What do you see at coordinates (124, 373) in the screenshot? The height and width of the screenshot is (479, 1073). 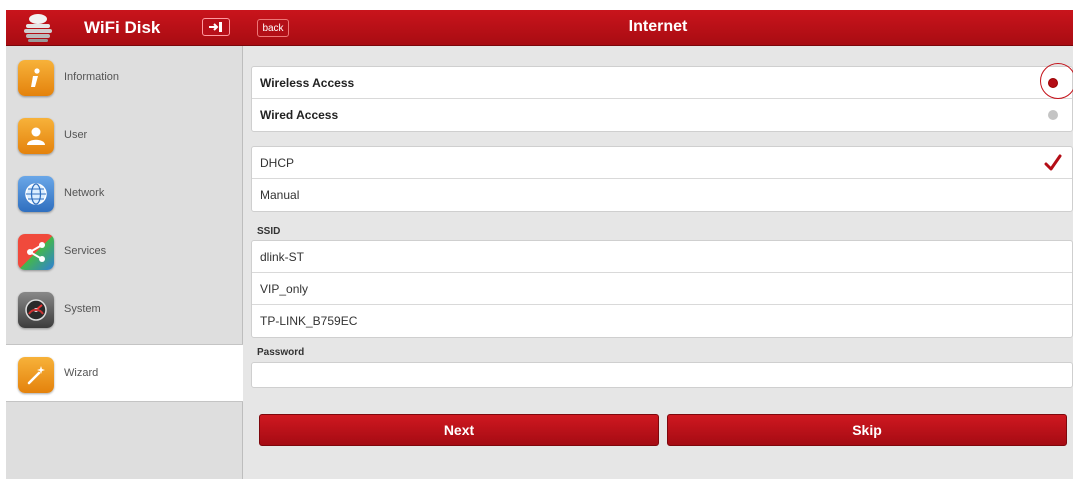 I see `sidebar-item-wizard: Wizard` at bounding box center [124, 373].